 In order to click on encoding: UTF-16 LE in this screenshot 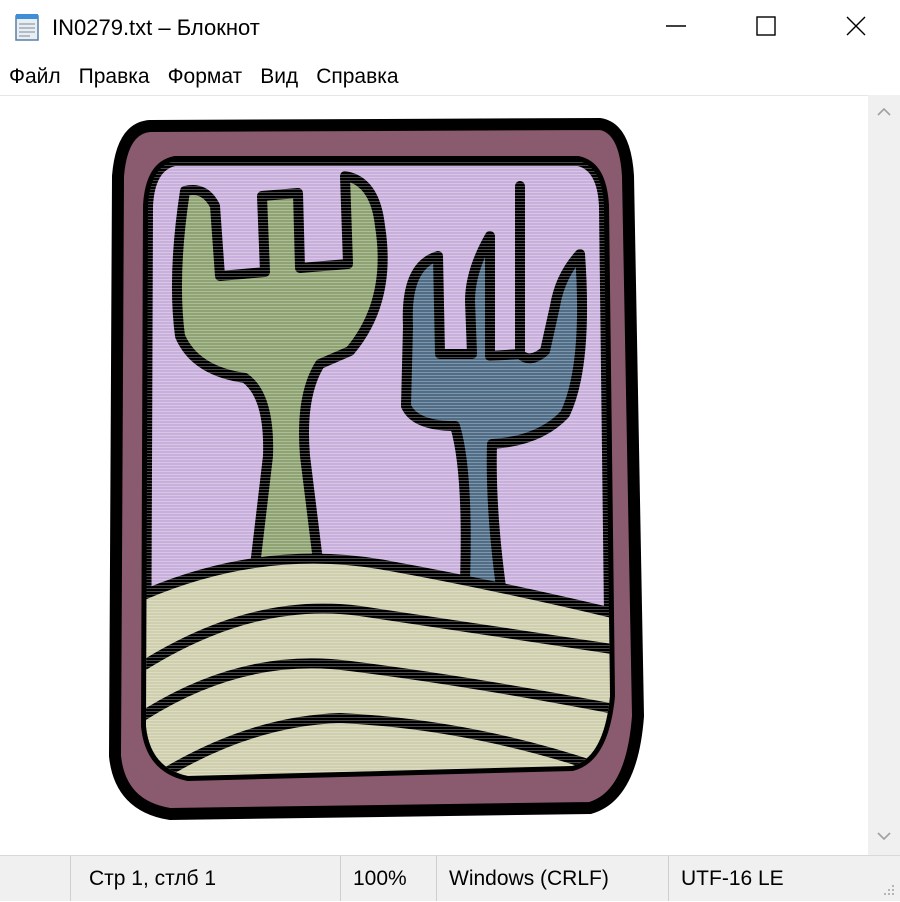, I will do `click(768, 878)`.